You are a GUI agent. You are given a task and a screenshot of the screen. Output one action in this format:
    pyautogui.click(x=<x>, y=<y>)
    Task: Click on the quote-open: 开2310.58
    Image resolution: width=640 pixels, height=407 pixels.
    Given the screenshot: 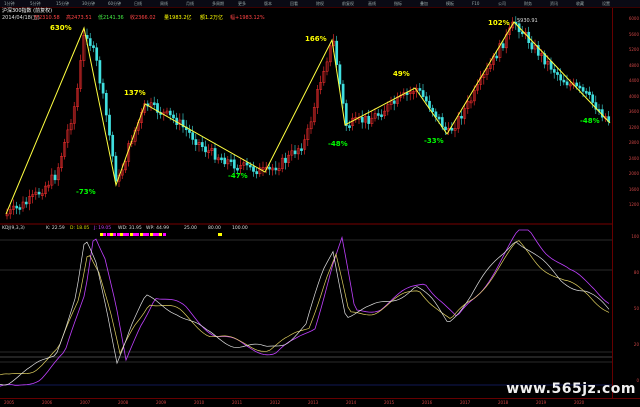 What is the action you would take?
    pyautogui.click(x=47, y=18)
    